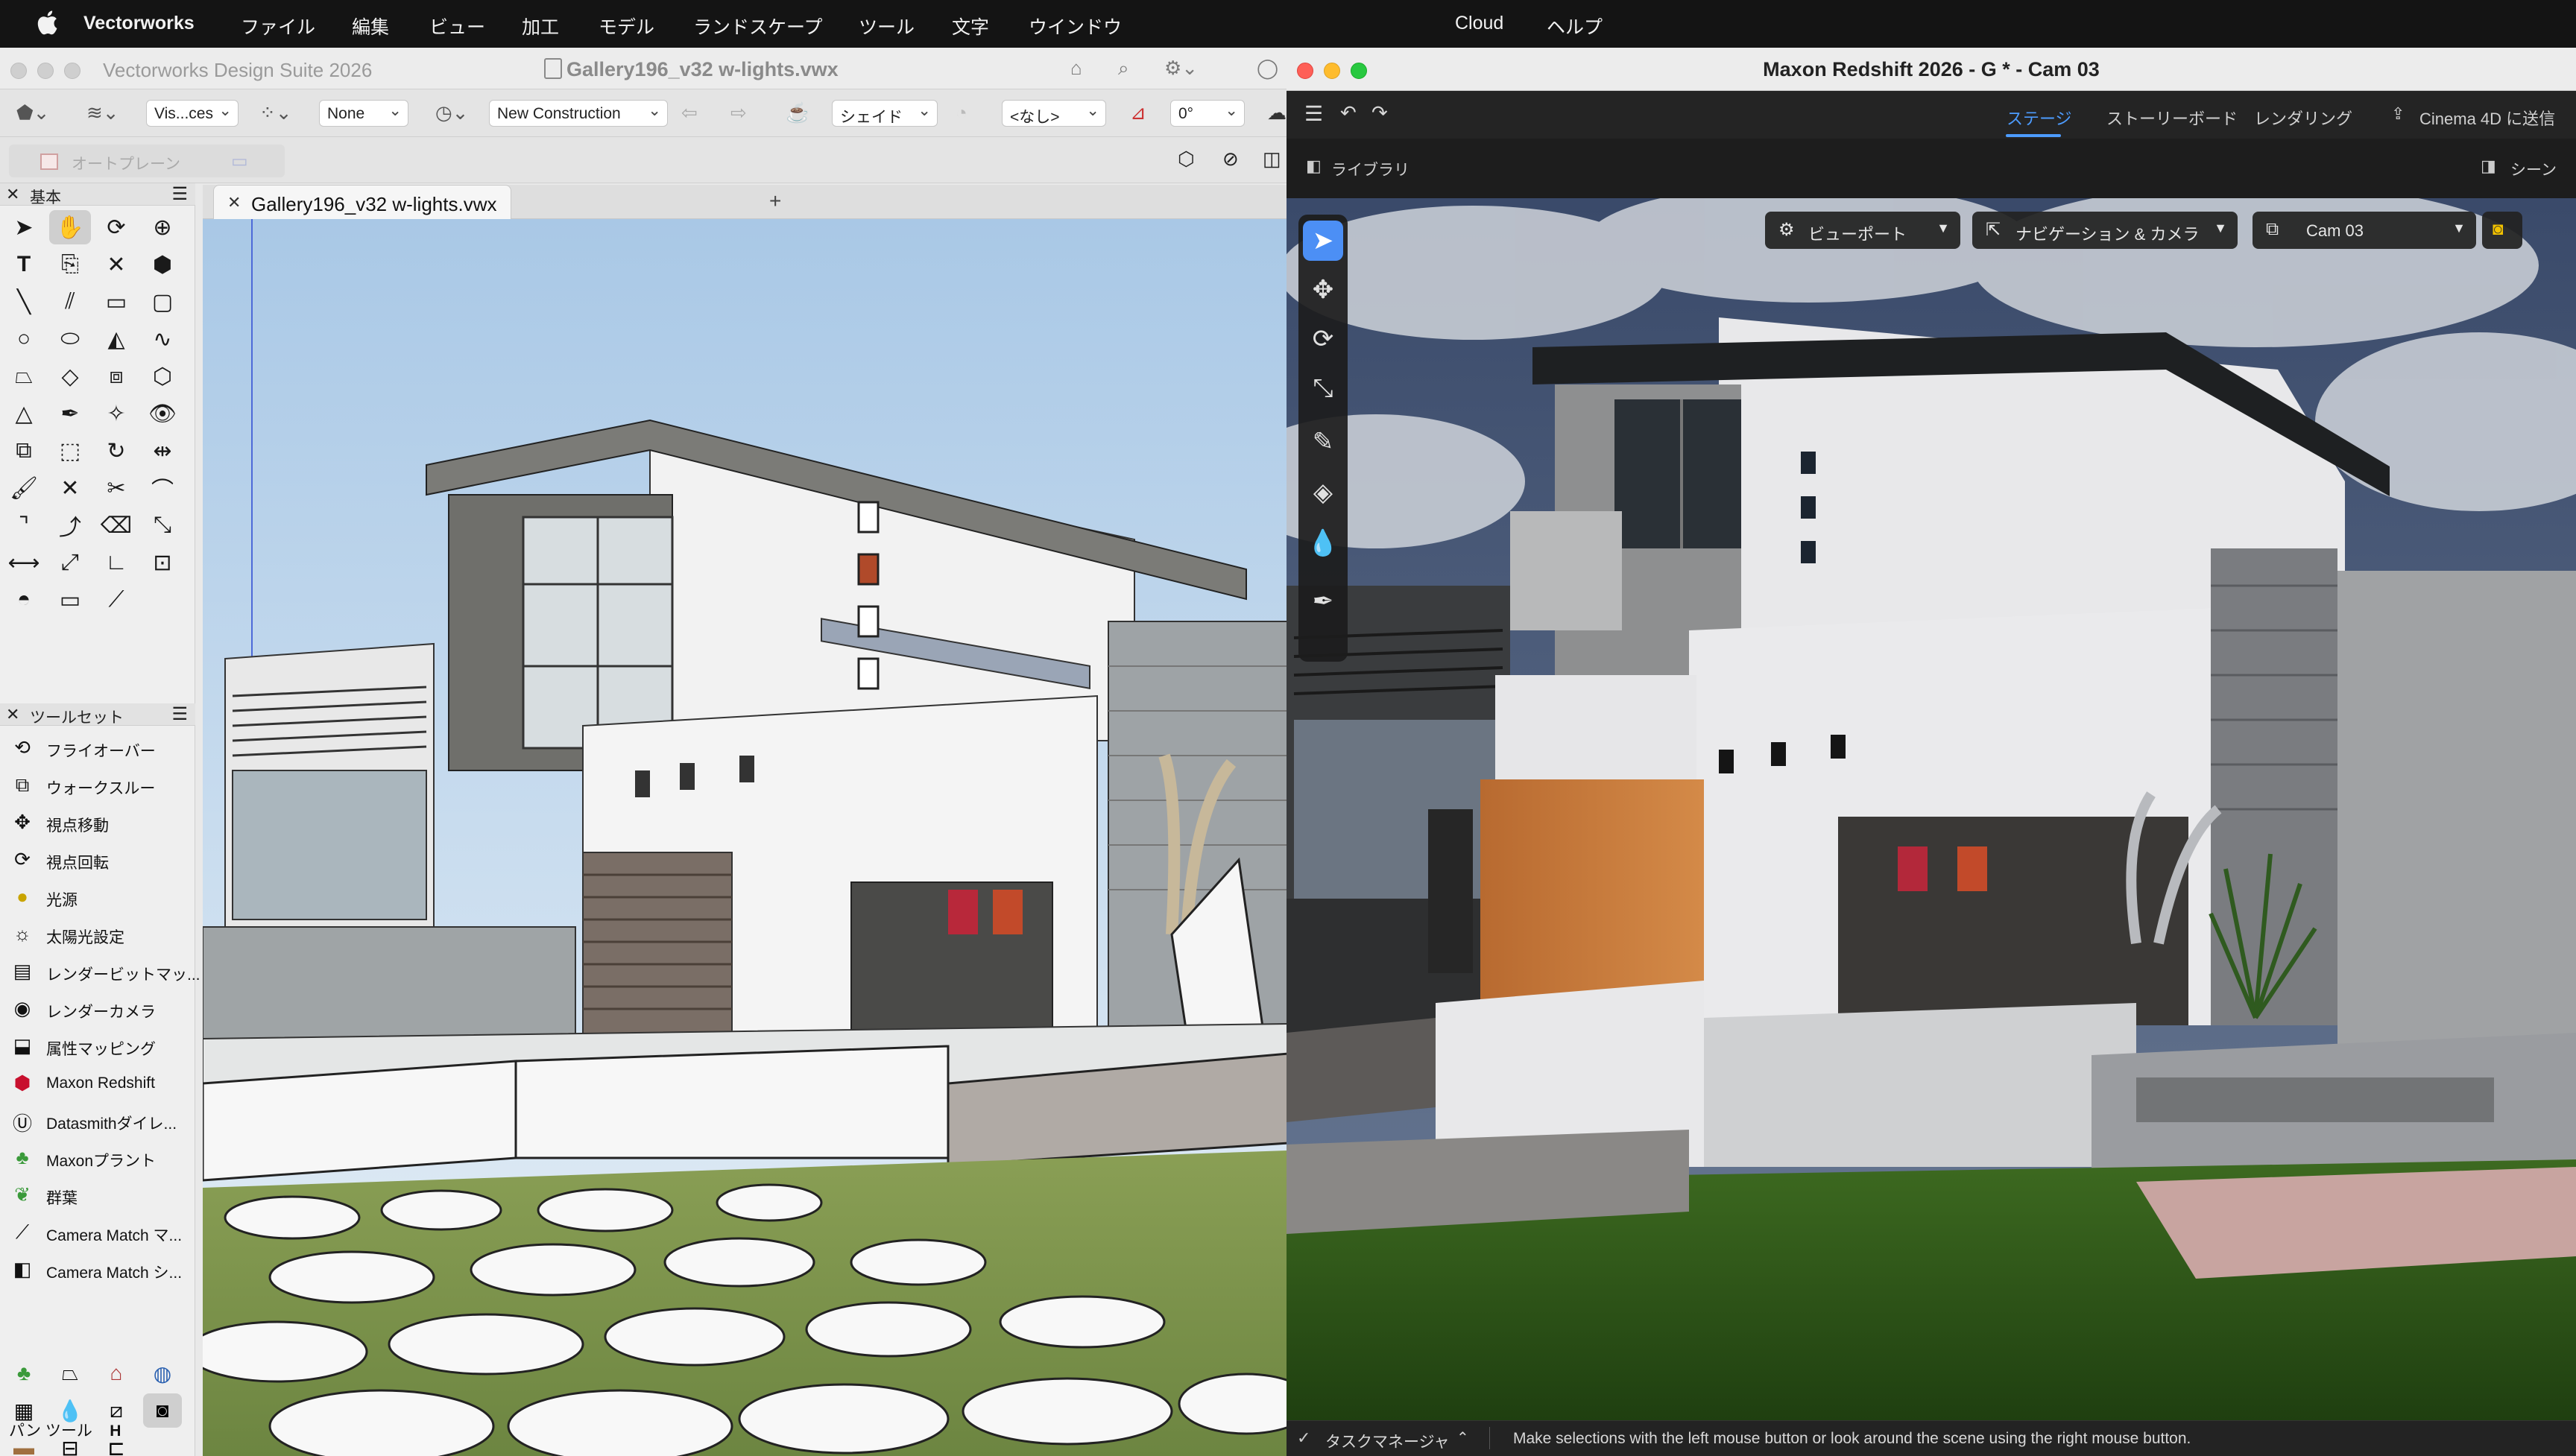 The width and height of the screenshot is (2576, 1456). What do you see at coordinates (758, 26) in the screenshot?
I see `menu-landscape: ランドスケープ` at bounding box center [758, 26].